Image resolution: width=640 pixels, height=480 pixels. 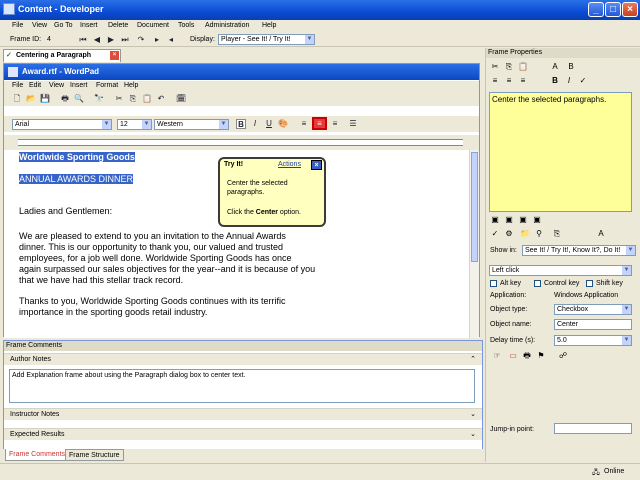 What do you see at coordinates (508, 295) in the screenshot?
I see `application-label: Application:` at bounding box center [508, 295].